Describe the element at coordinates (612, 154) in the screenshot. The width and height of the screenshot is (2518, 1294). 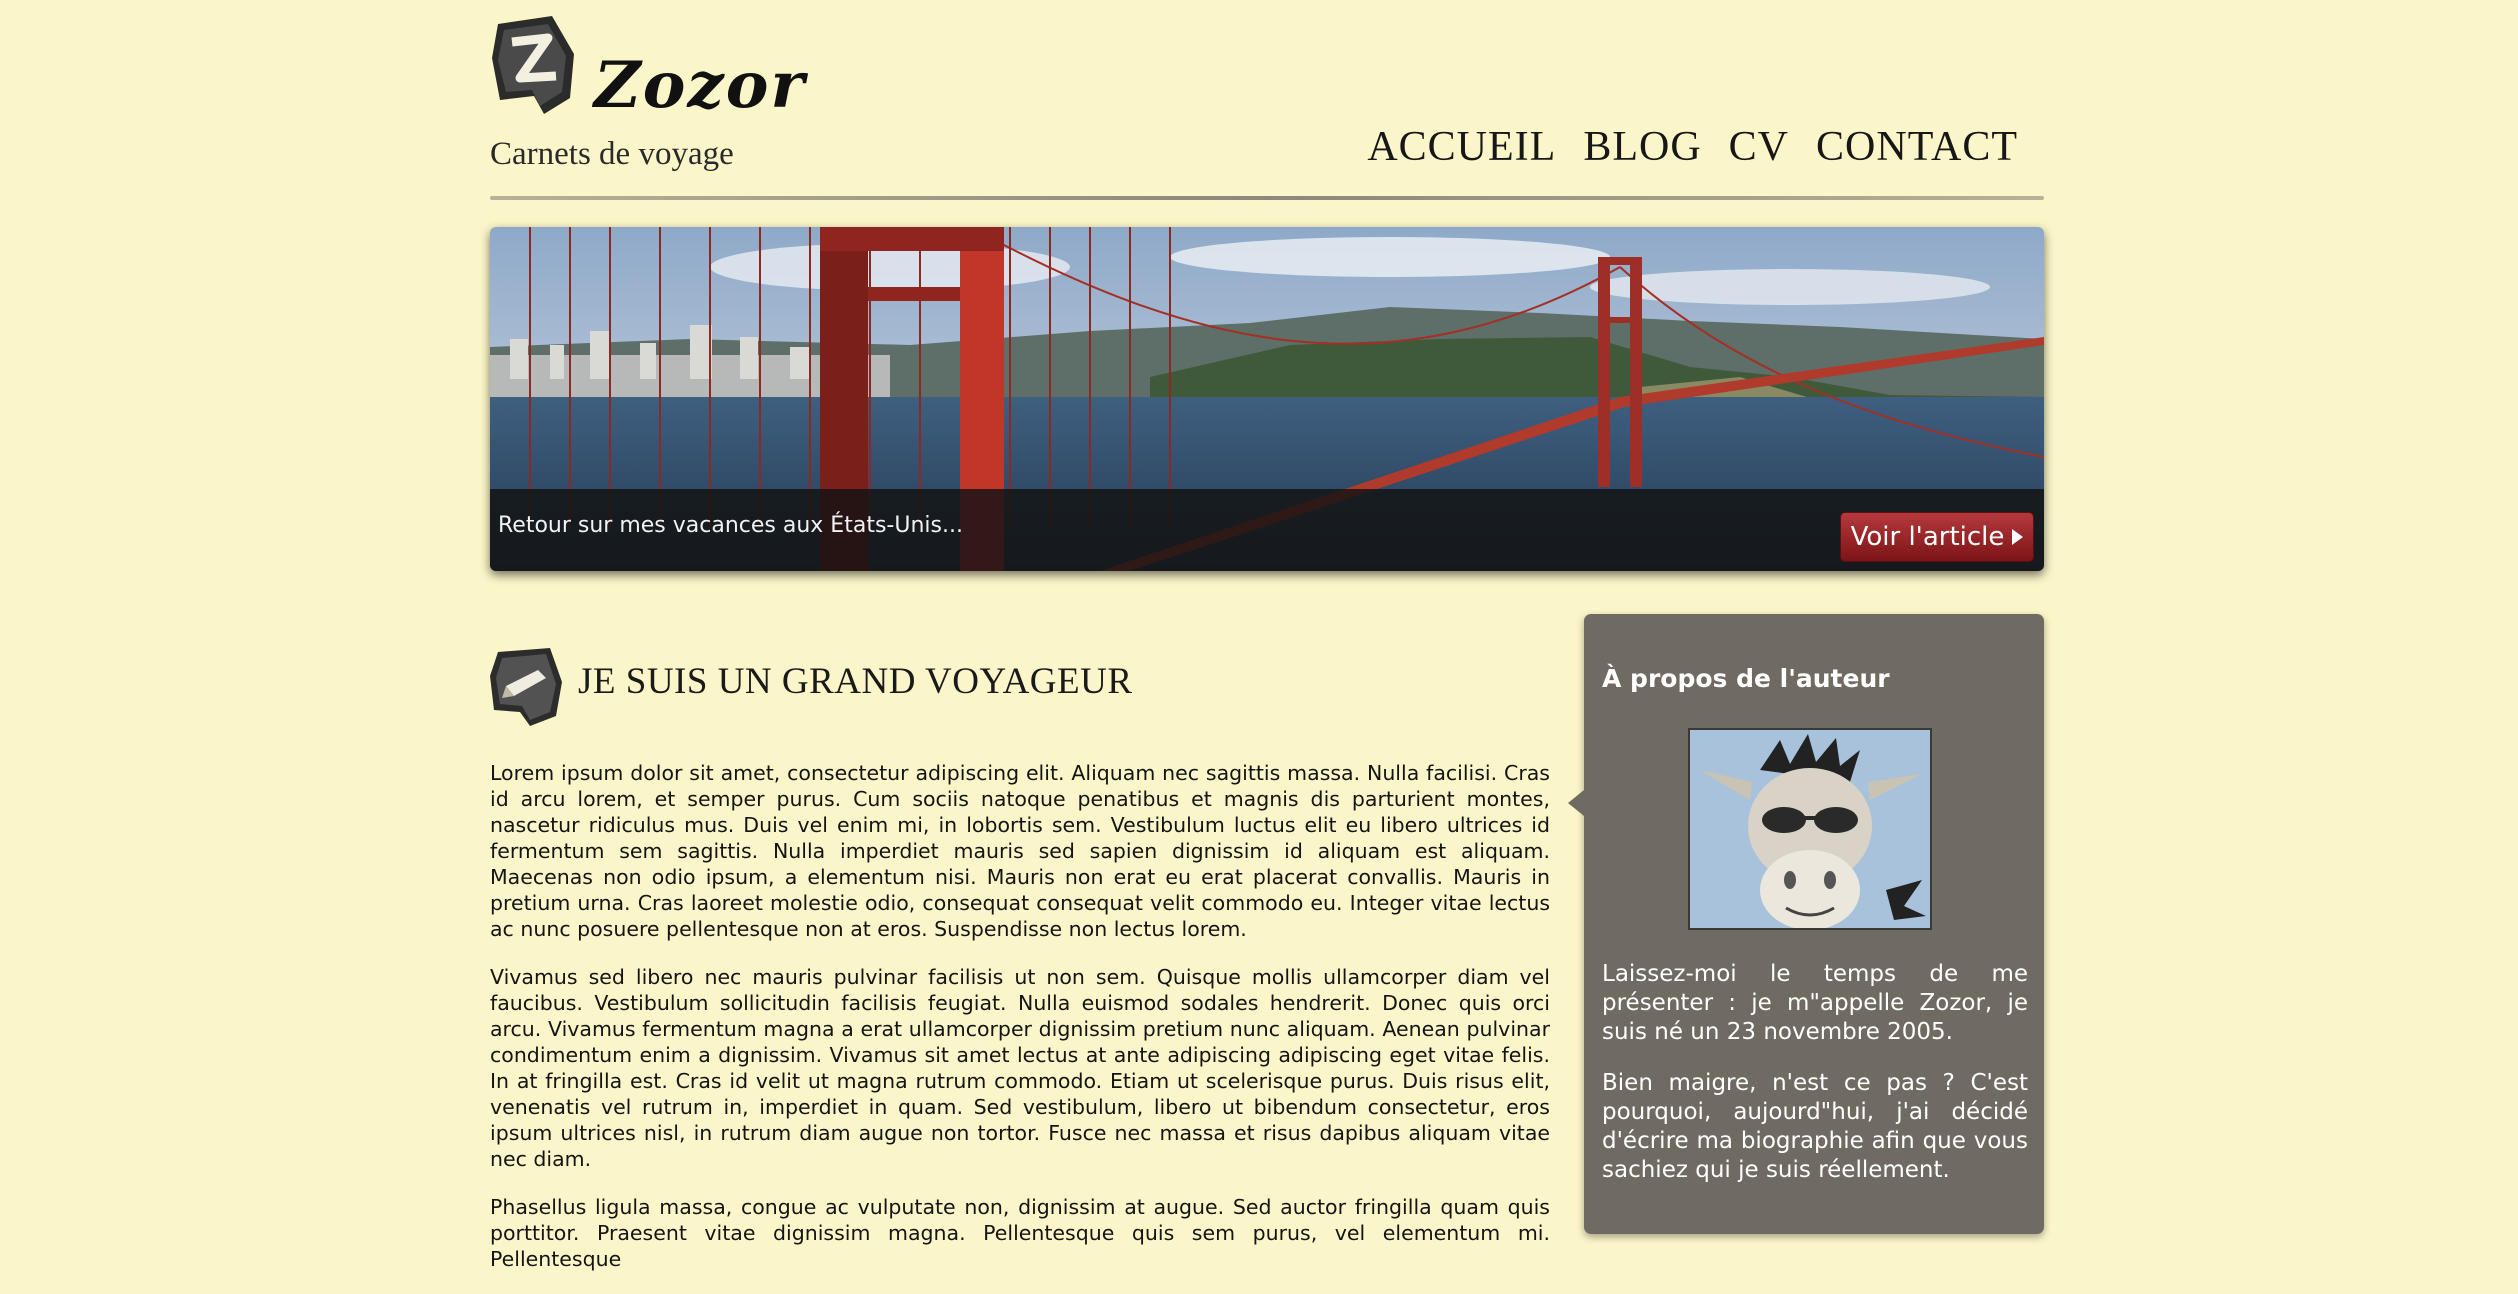
I see `site-tagline: Carnets de voyage` at that location.